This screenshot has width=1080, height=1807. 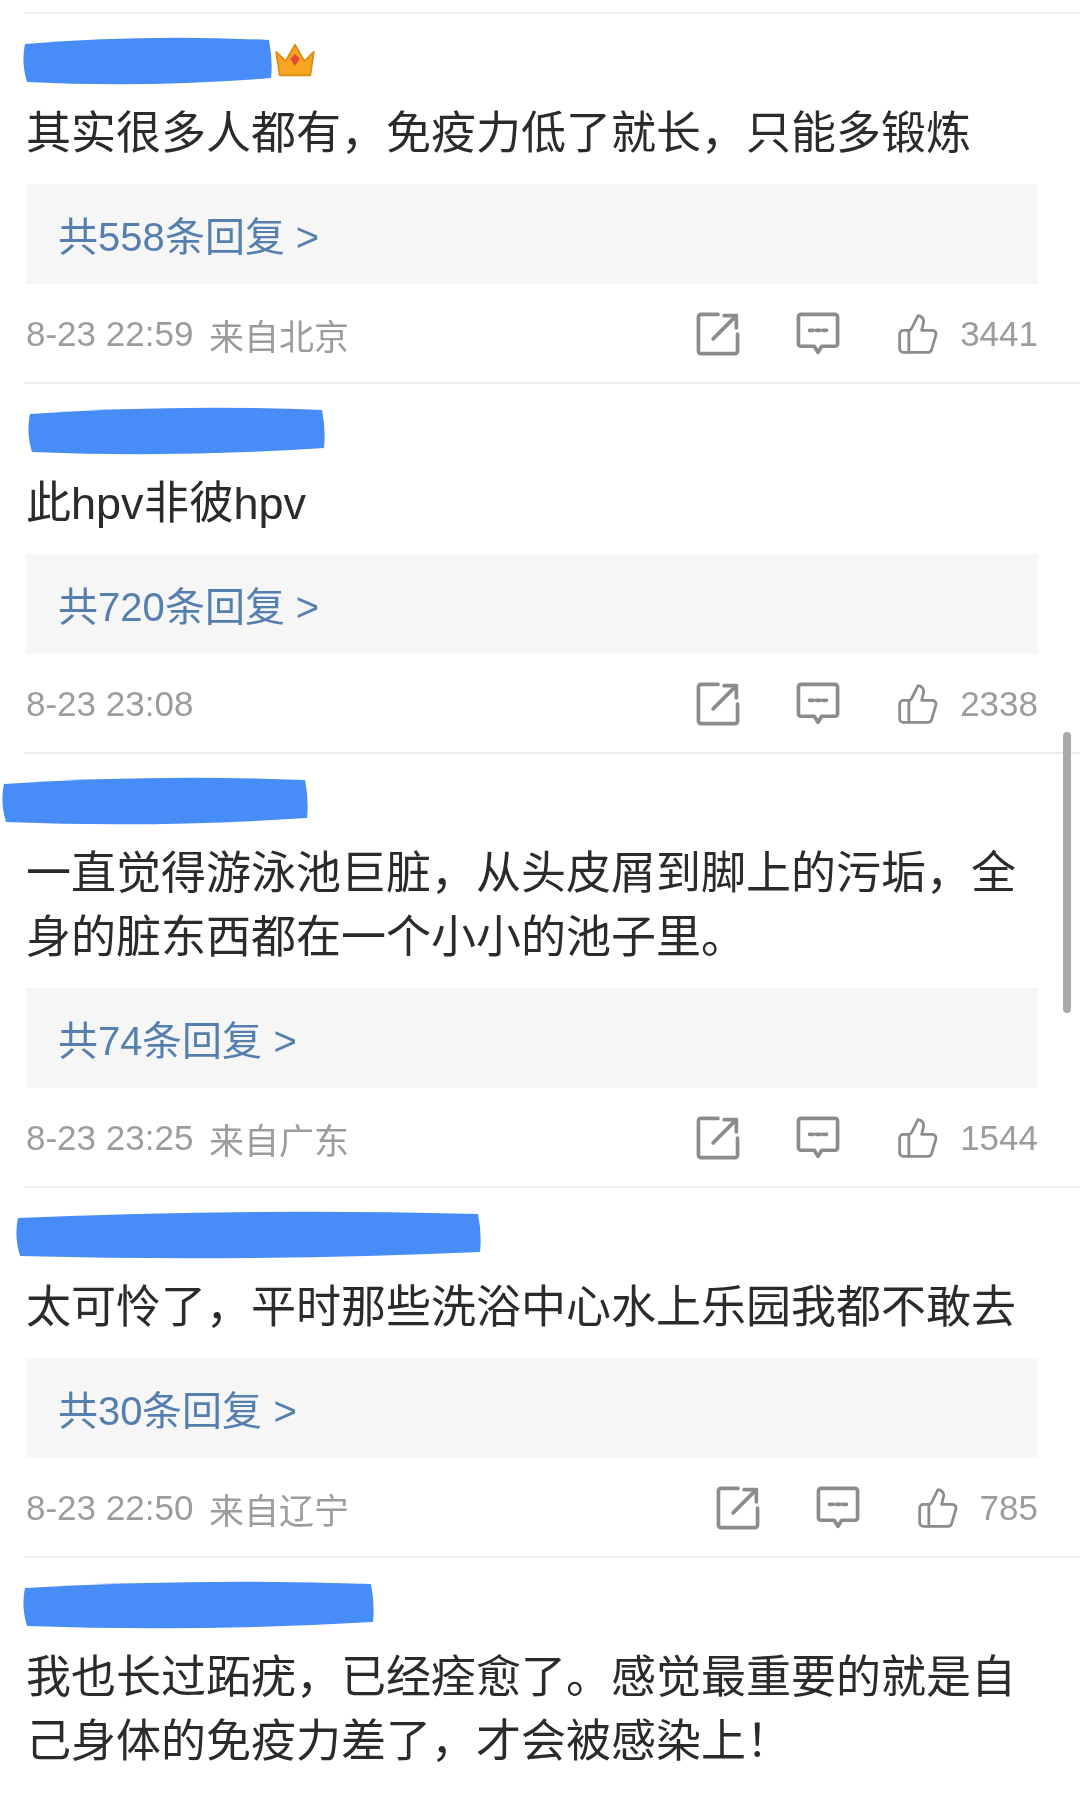 What do you see at coordinates (967, 334) in the screenshot?
I see `like-button: 3441` at bounding box center [967, 334].